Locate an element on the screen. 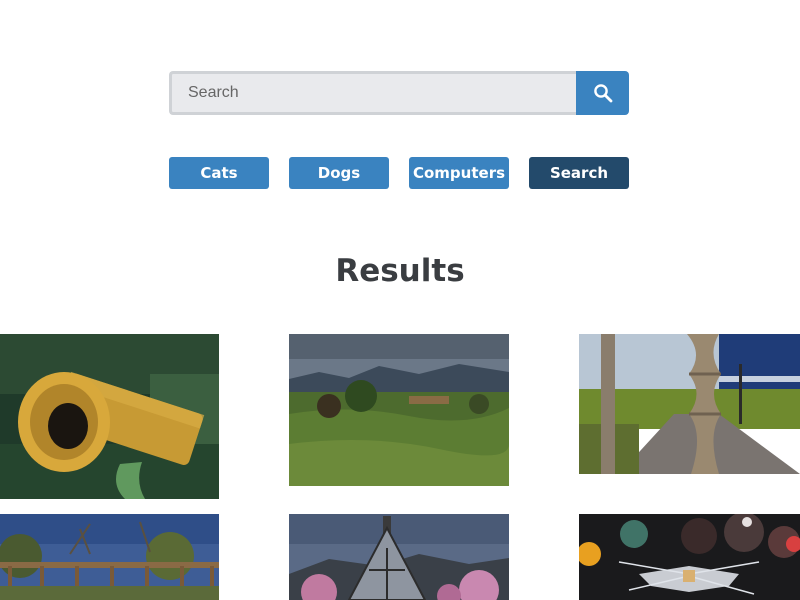 This screenshot has height=600, width=800. search-button: Search is located at coordinates (579, 173).